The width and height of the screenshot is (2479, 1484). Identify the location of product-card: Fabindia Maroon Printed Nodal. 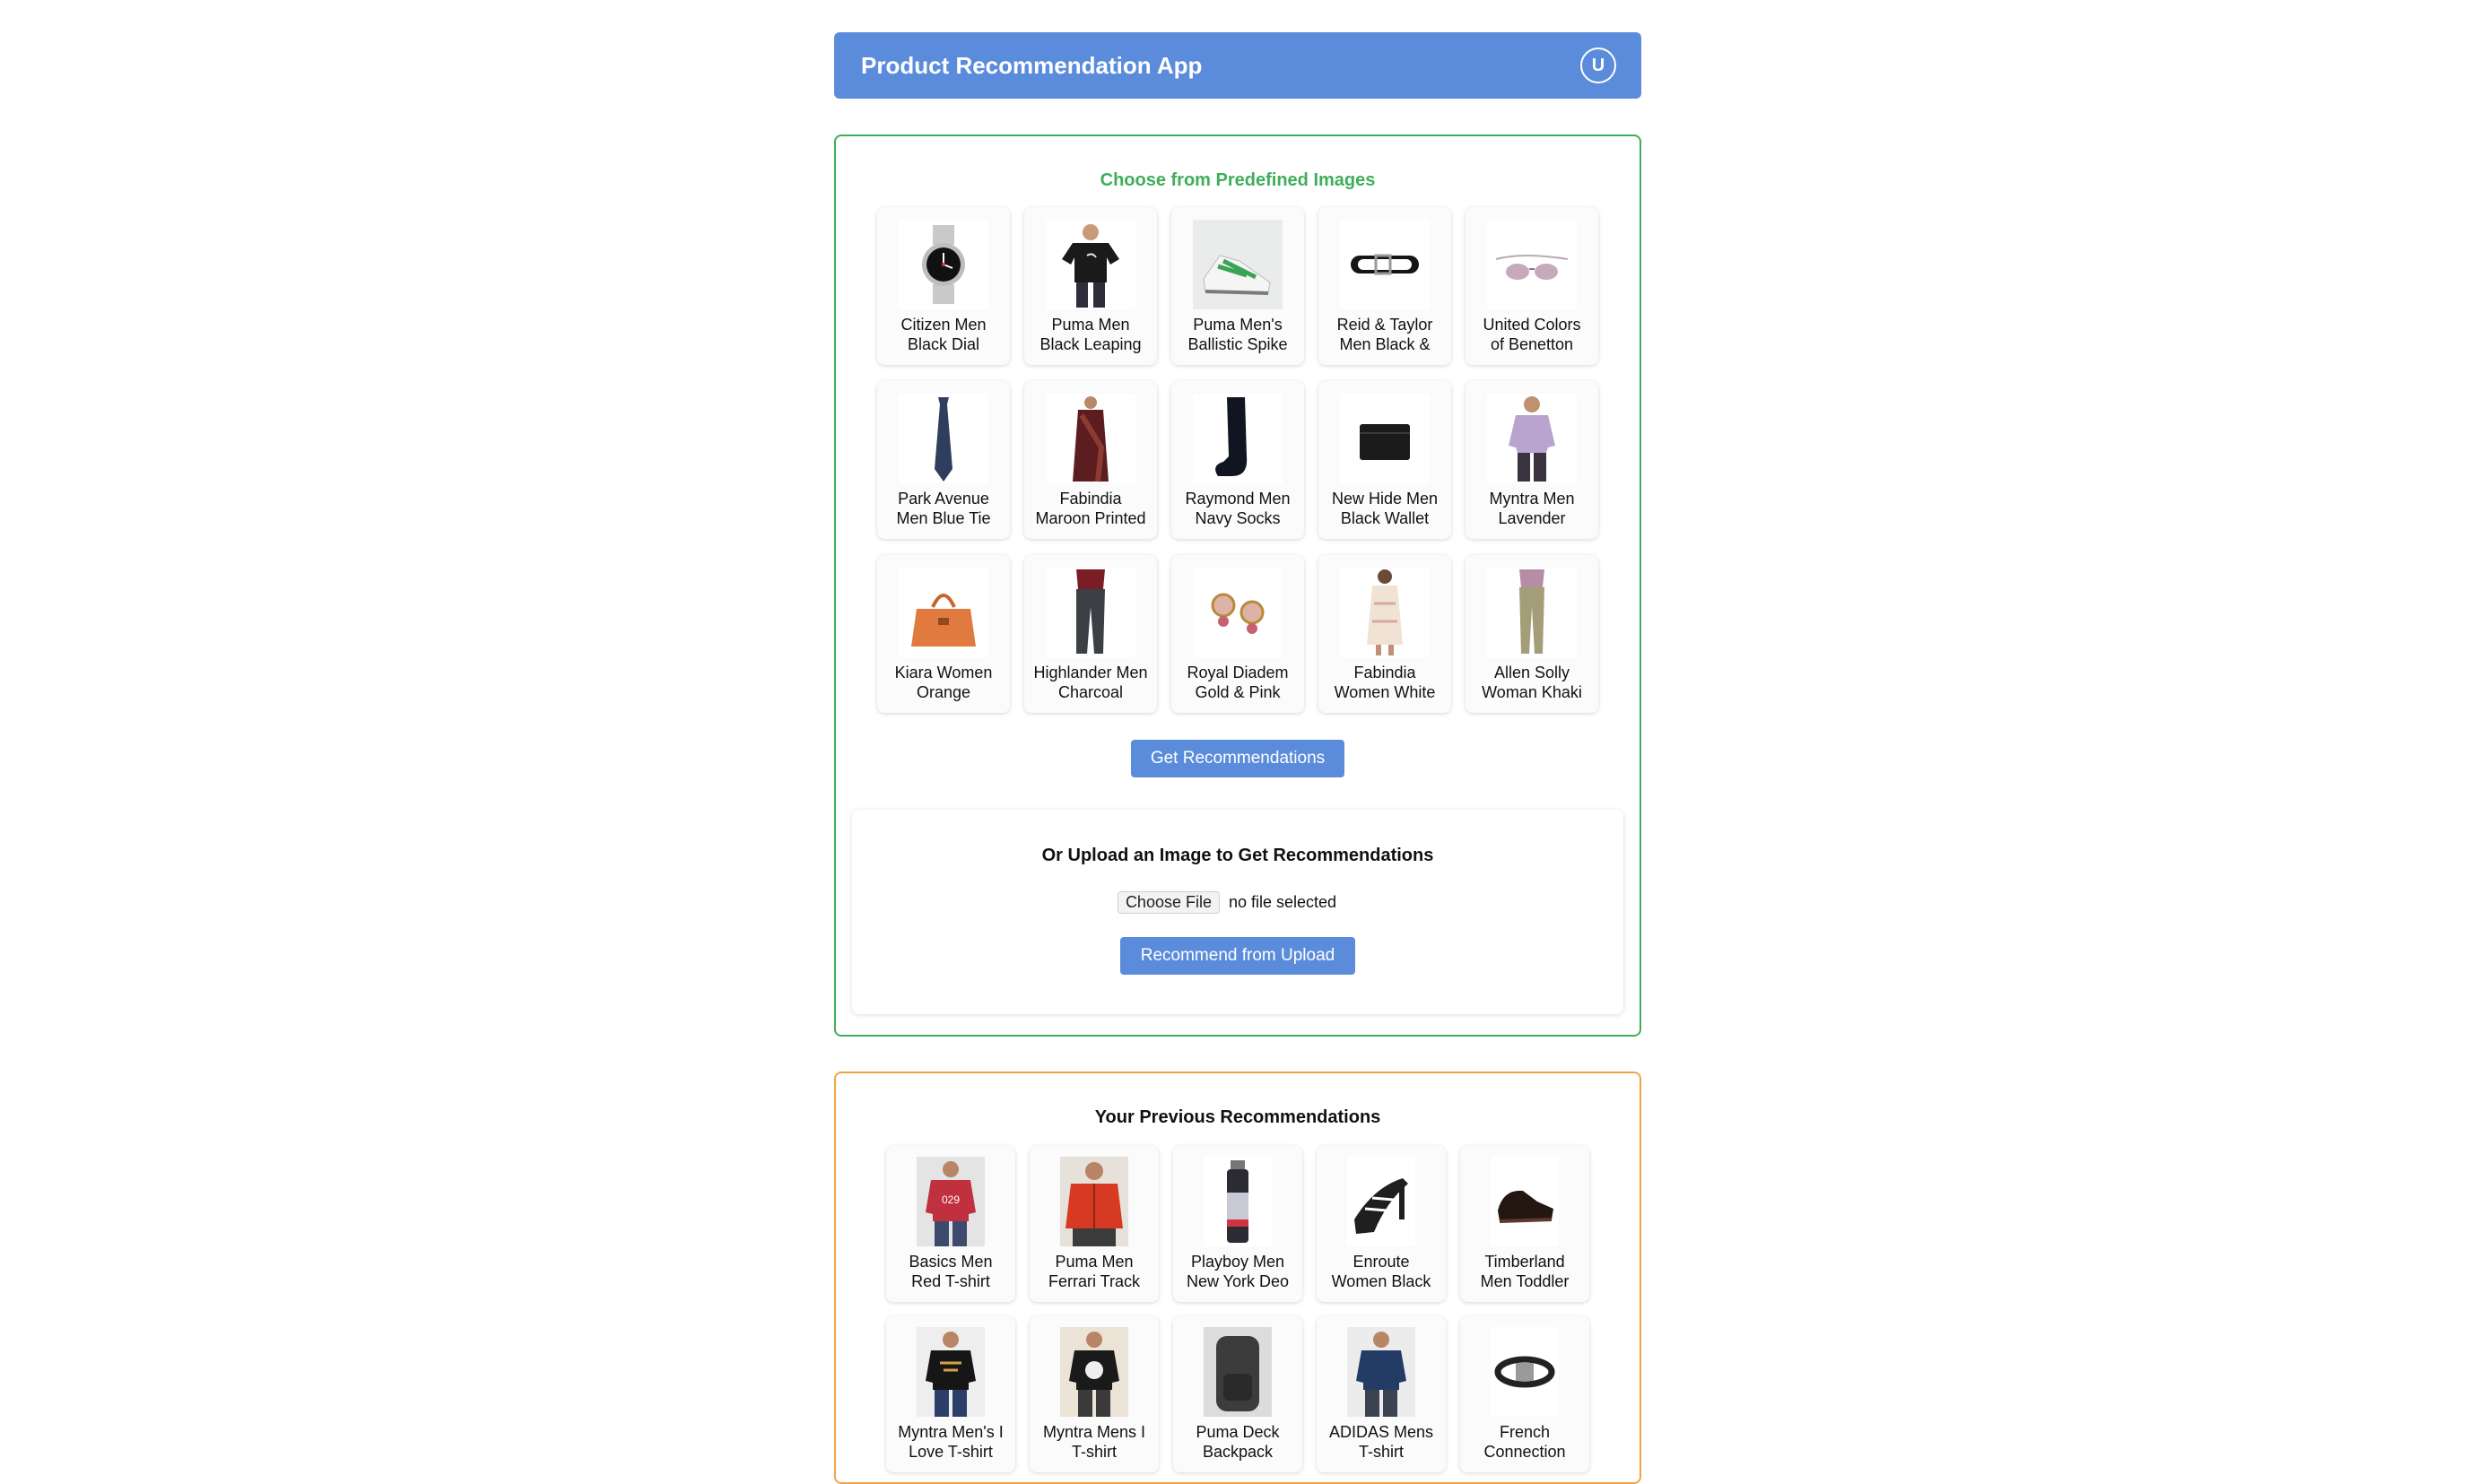
(1090, 460).